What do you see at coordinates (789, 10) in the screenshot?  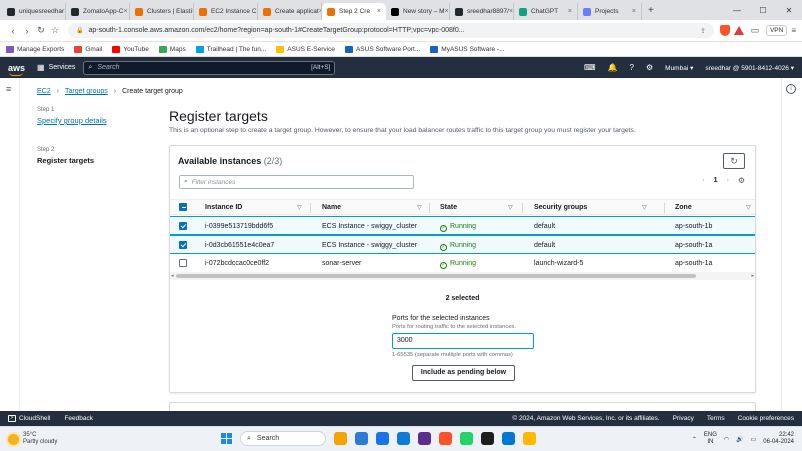 I see `close-window-icon: ✕` at bounding box center [789, 10].